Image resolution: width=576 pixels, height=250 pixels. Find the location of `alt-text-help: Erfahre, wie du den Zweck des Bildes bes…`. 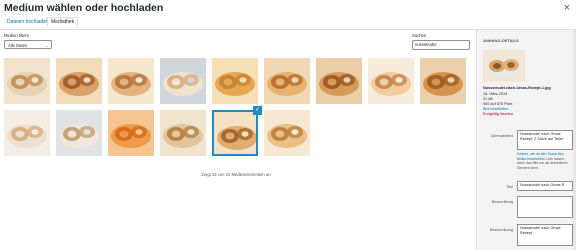

alt-text-help: Erfahre, wie du den Zweck des Bildes bes… is located at coordinates (545, 161).